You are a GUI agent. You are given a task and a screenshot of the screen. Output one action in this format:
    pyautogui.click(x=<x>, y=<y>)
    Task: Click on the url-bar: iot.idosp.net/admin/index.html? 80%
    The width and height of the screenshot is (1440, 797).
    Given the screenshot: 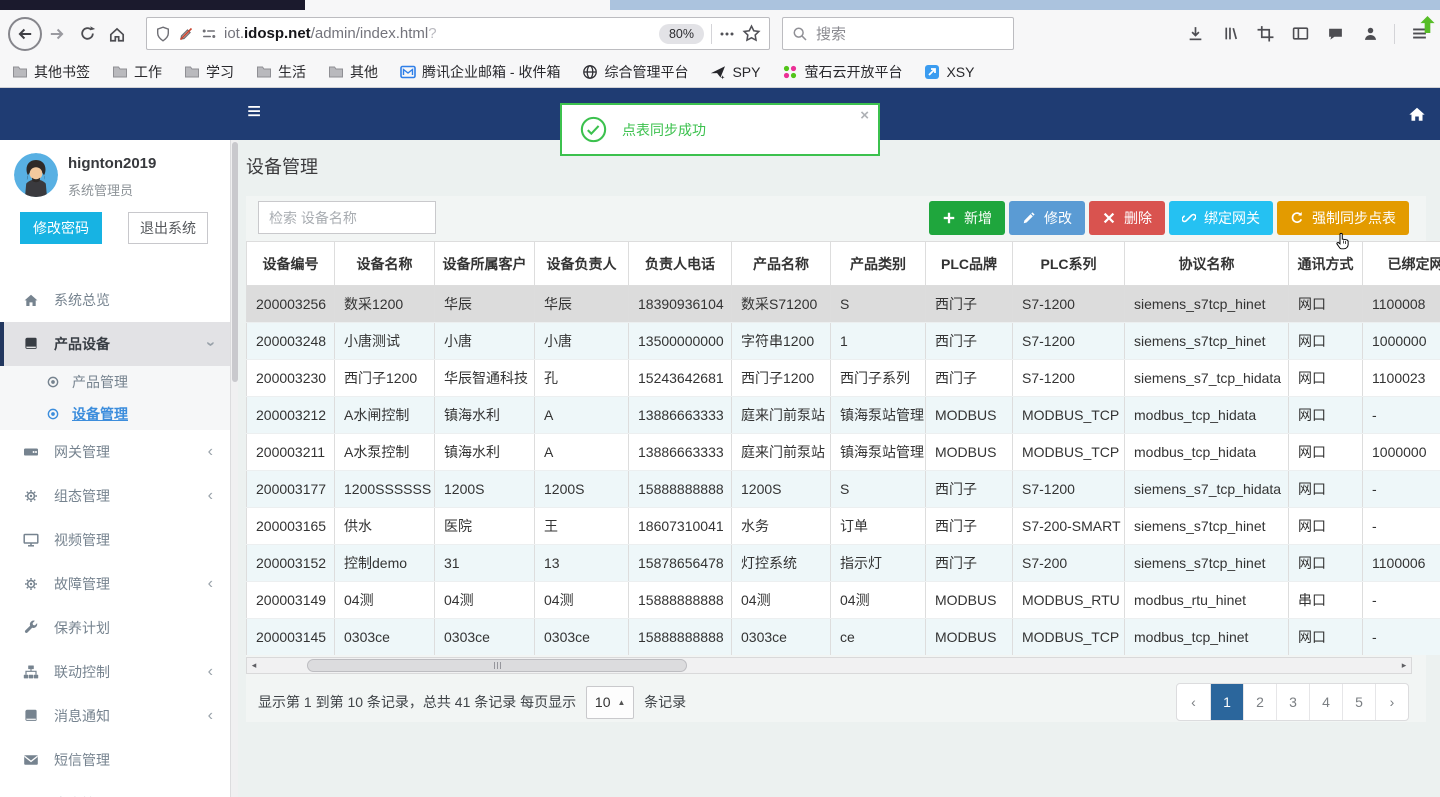 What is the action you would take?
    pyautogui.click(x=458, y=33)
    